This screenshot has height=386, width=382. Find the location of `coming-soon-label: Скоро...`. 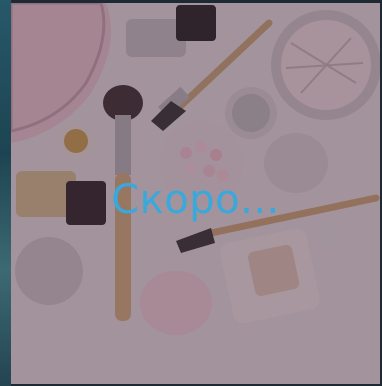

coming-soon-label: Скоро... is located at coordinates (195, 200).